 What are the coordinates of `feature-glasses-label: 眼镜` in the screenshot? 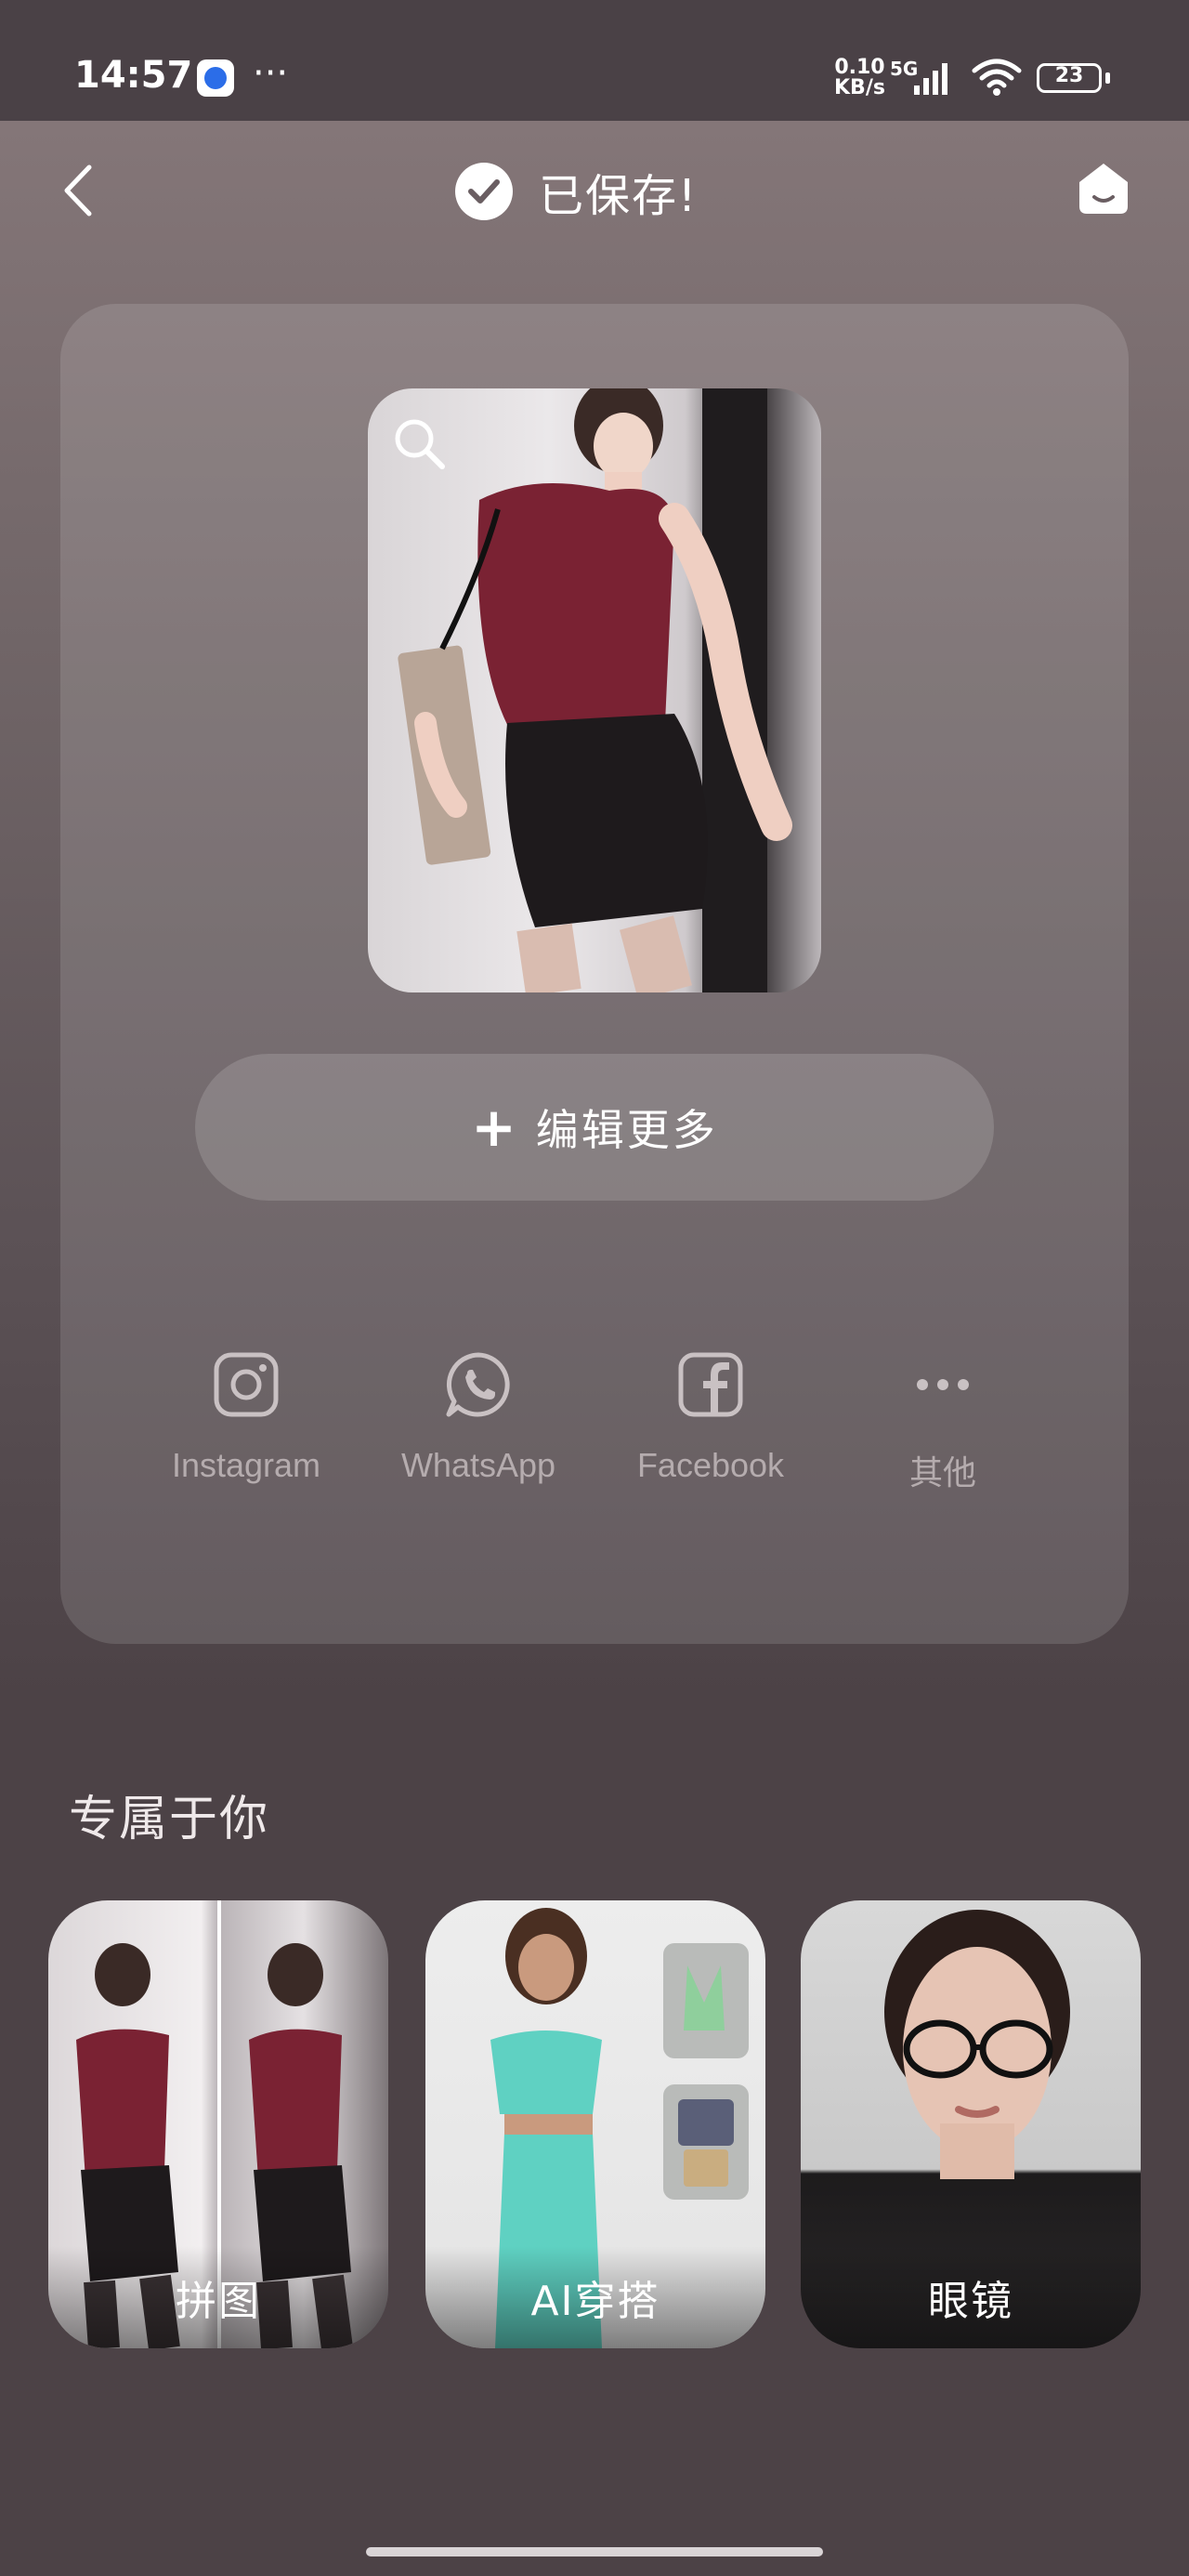 It's located at (971, 2297).